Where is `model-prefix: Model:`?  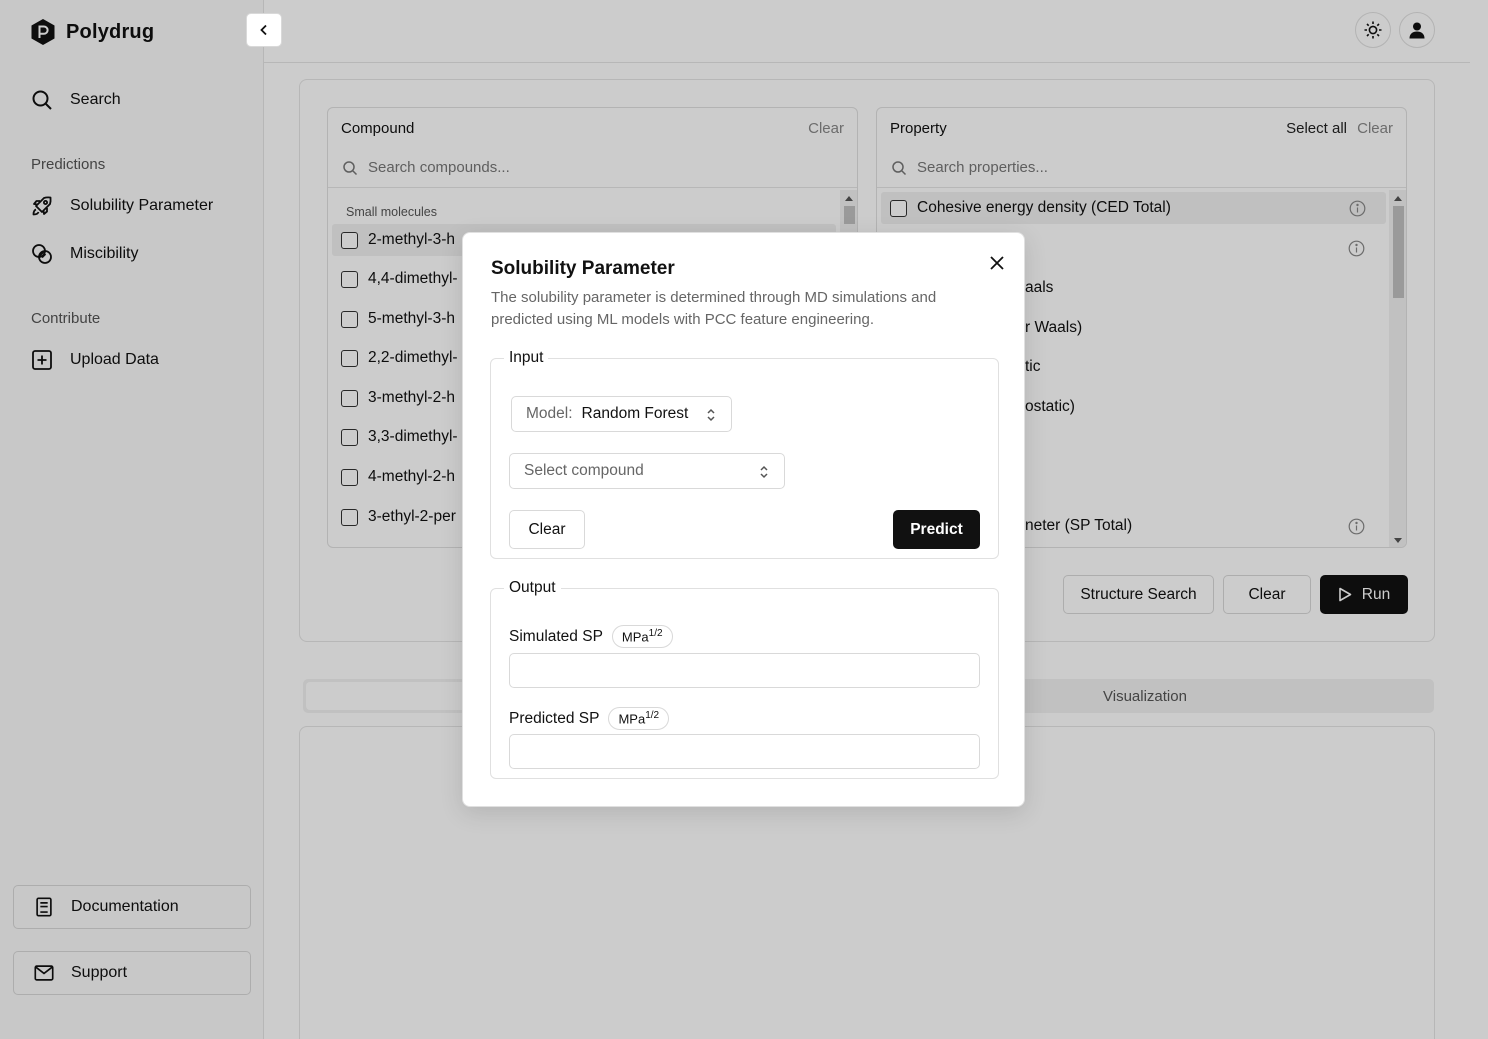 model-prefix: Model: is located at coordinates (549, 413).